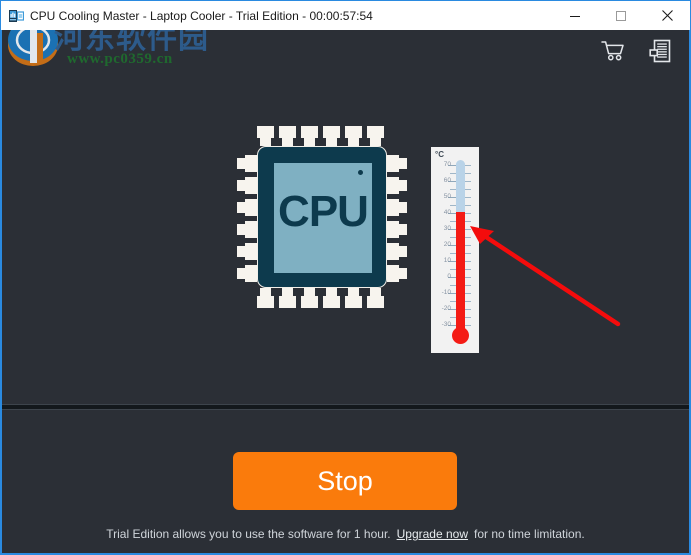 The image size is (691, 555). I want to click on section-divider, so click(345, 407).